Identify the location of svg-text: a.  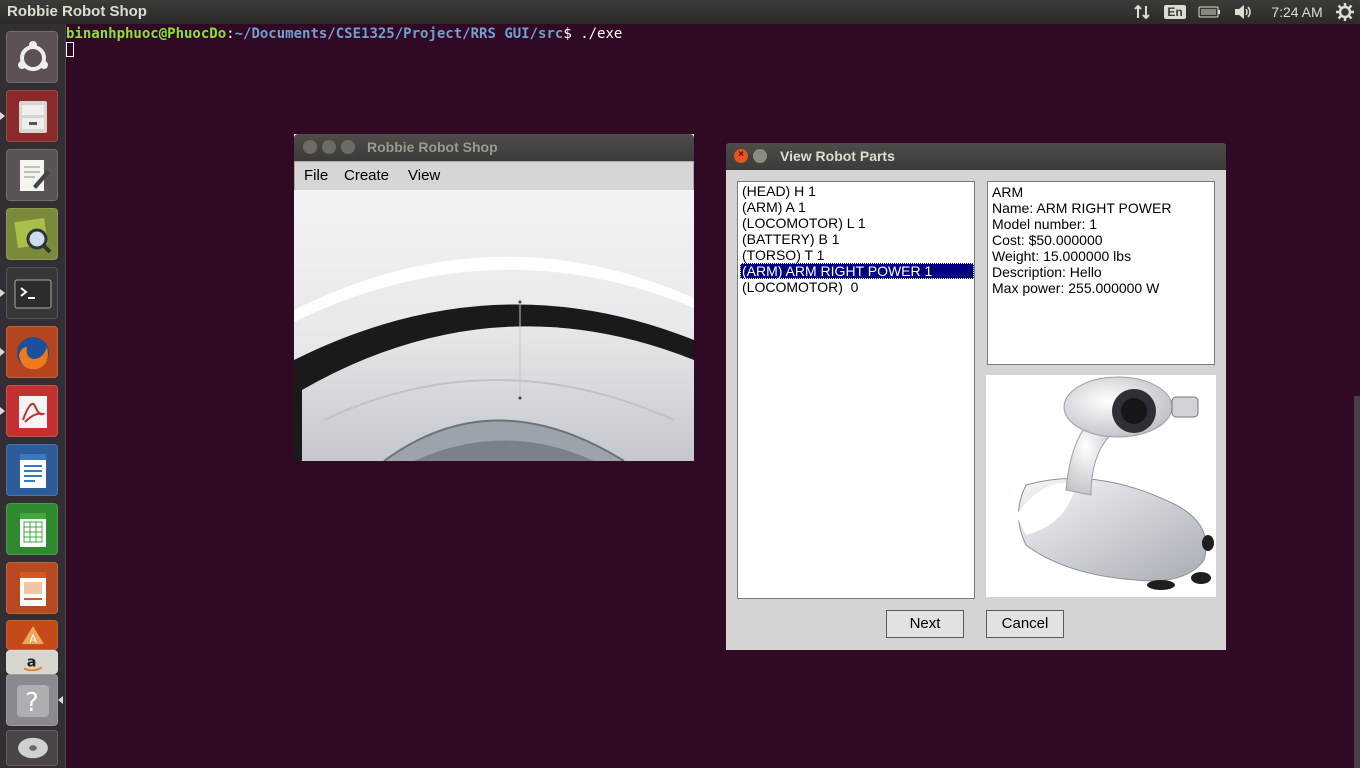
(32, 663).